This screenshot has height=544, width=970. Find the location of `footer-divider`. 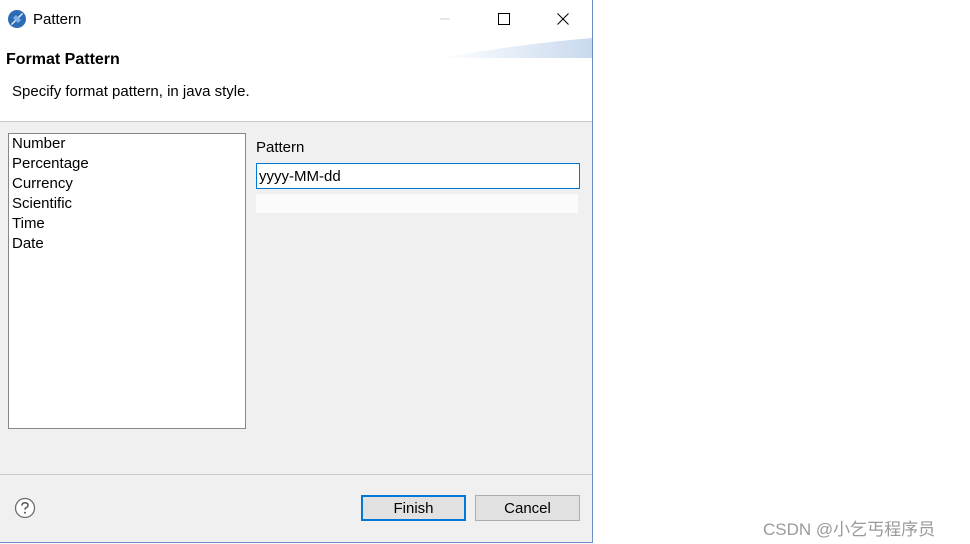

footer-divider is located at coordinates (296, 474).